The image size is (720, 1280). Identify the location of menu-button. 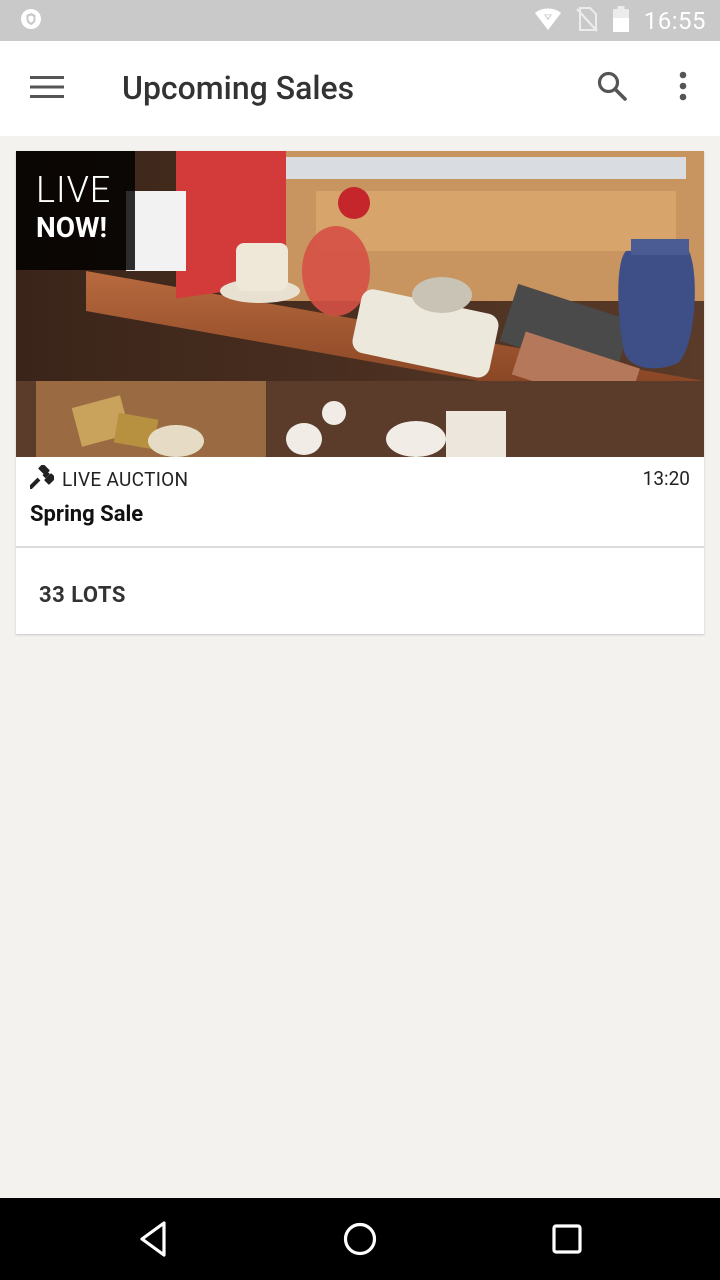
(47, 89).